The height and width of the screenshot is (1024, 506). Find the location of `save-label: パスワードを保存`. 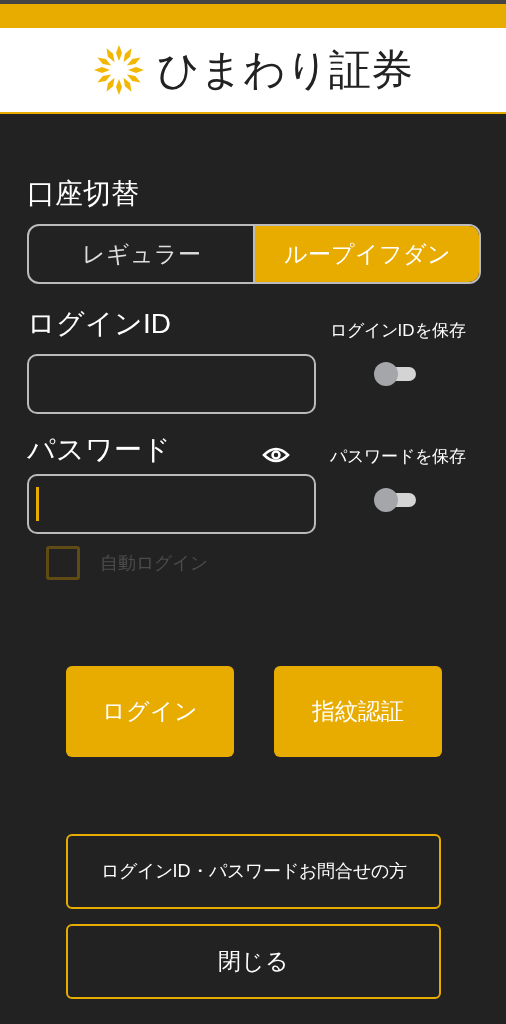

save-label: パスワードを保存 is located at coordinates (397, 457).